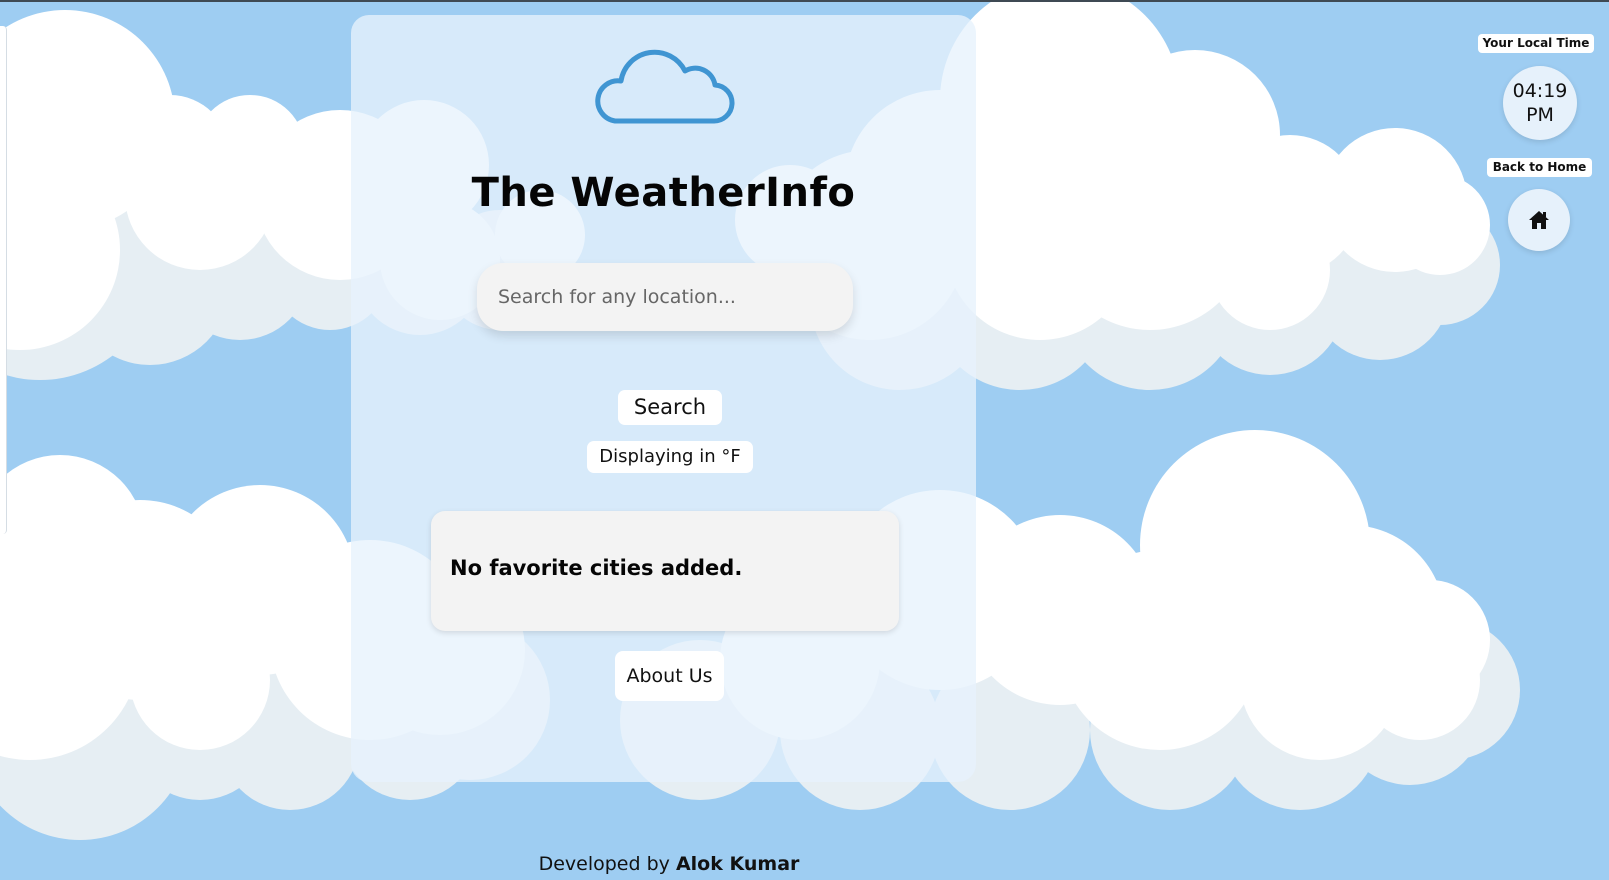 The height and width of the screenshot is (880, 1609). I want to click on page-title: The WeatherInfo, so click(663, 193).